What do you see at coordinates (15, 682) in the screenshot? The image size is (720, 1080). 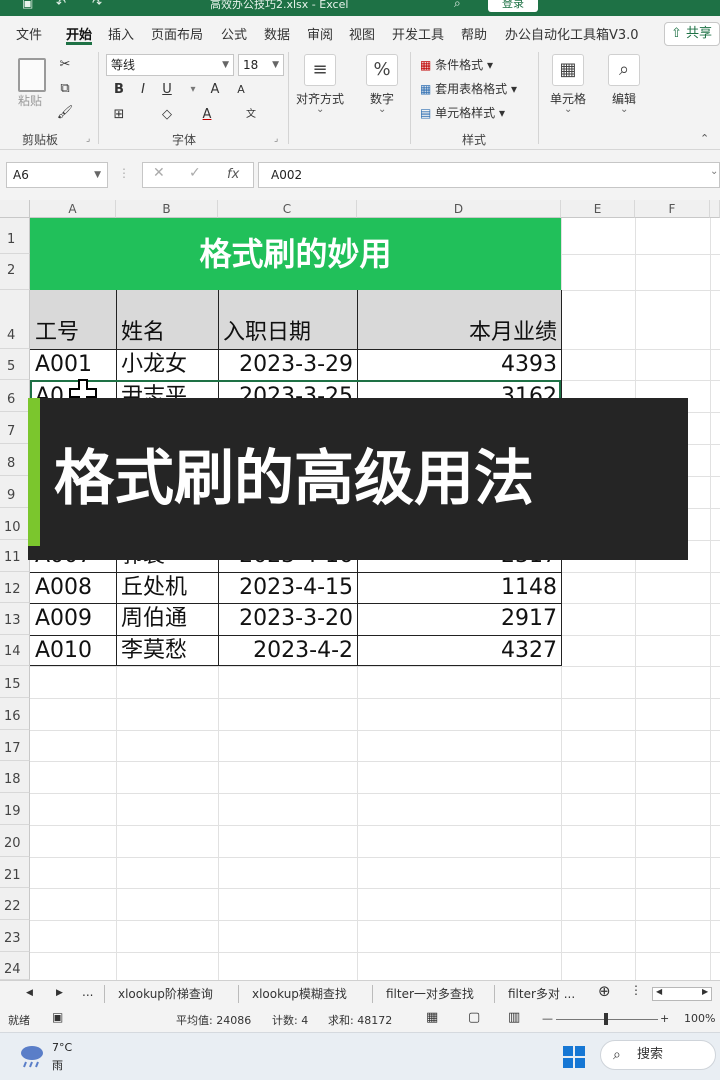 I see `row-header-15: 15` at bounding box center [15, 682].